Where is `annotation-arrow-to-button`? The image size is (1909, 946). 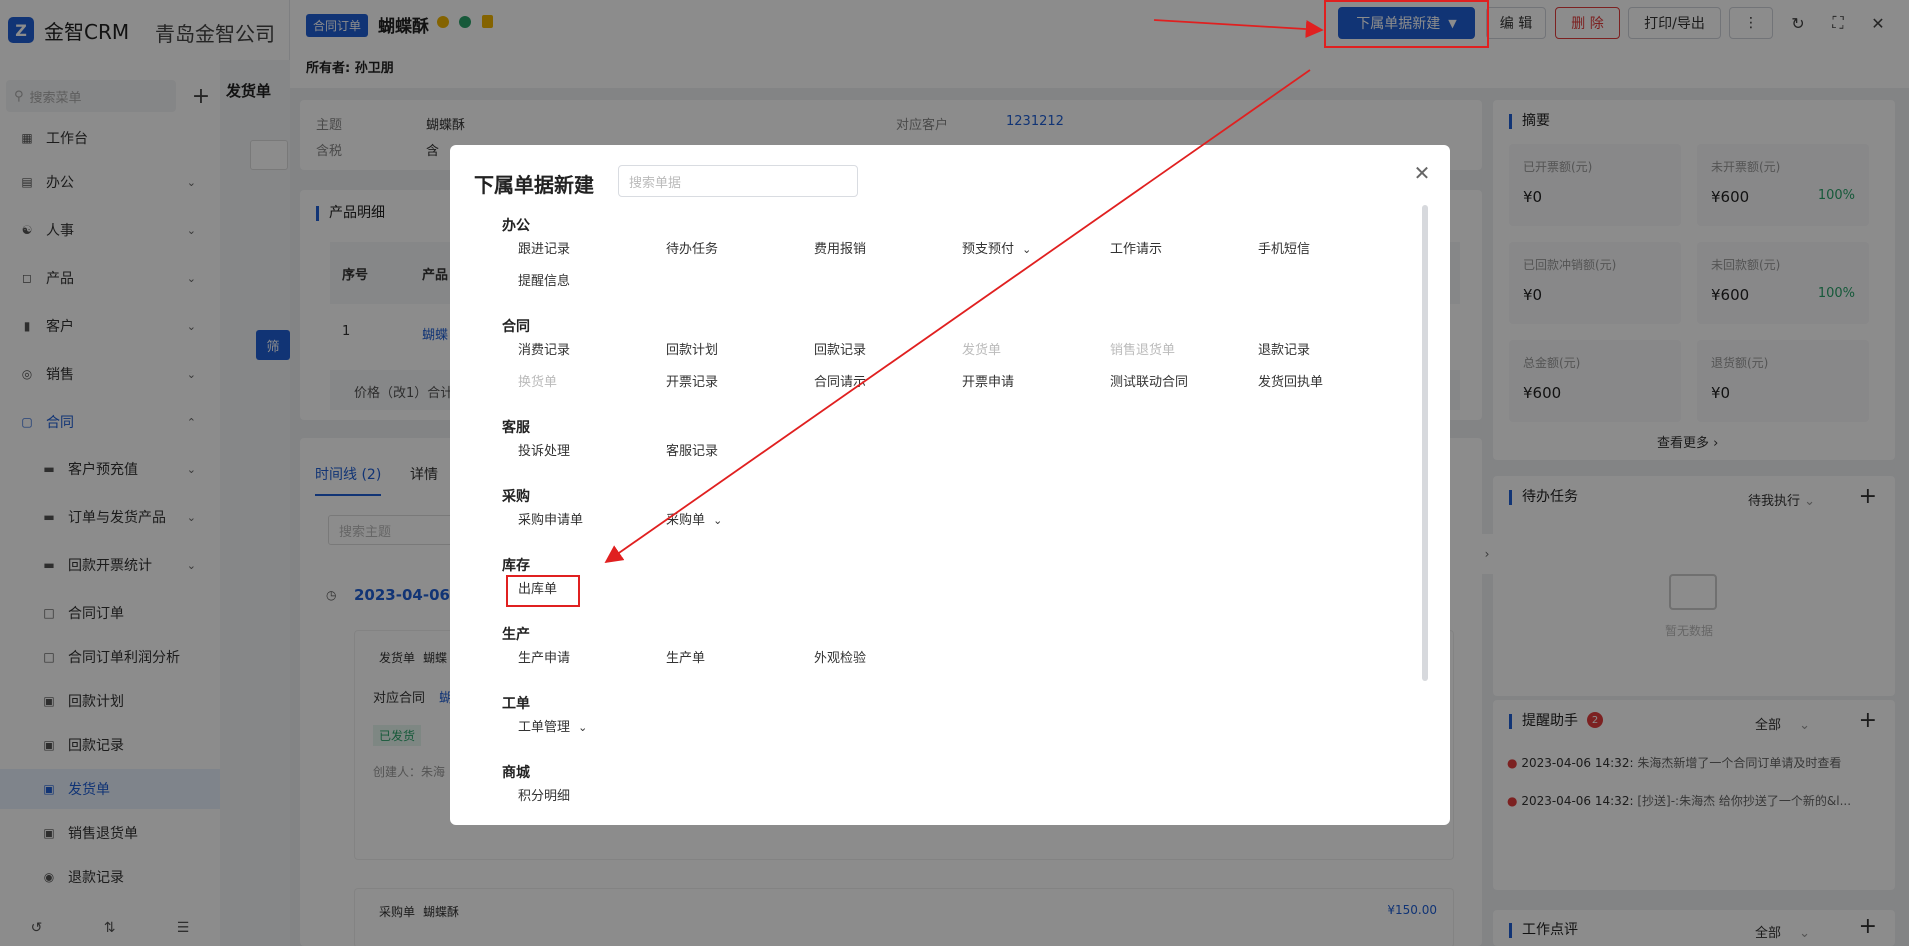
annotation-arrow-to-button is located at coordinates (1238, 29).